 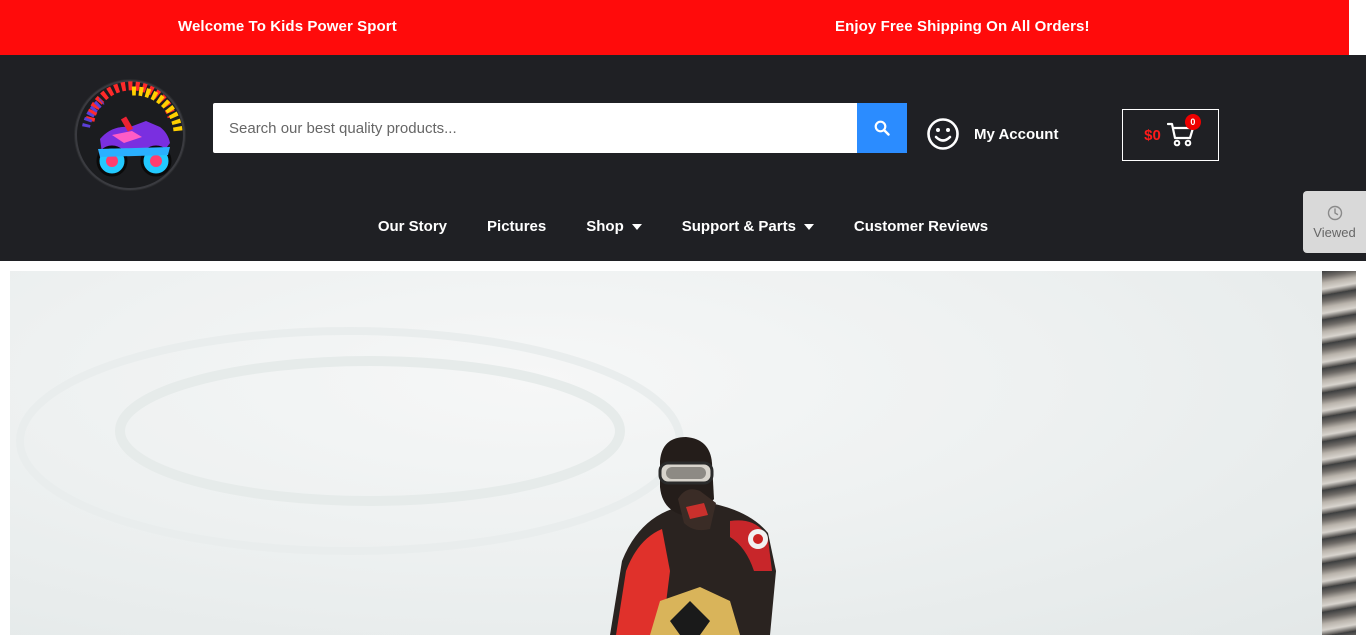 I want to click on search-button, so click(x=882, y=128).